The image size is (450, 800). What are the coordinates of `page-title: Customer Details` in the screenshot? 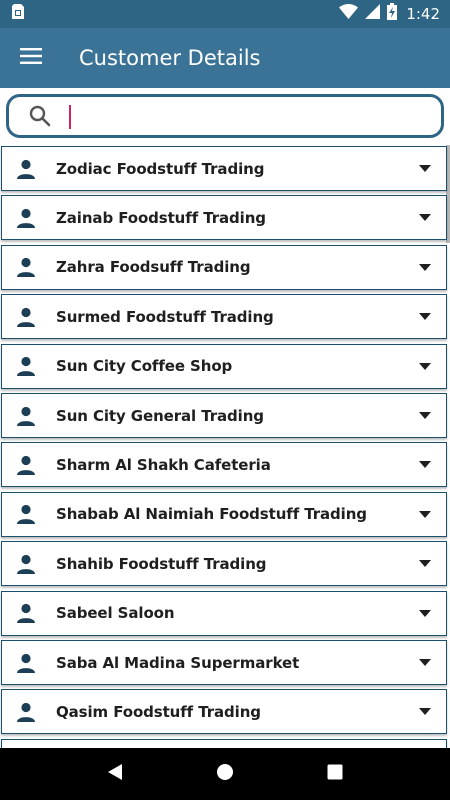 It's located at (170, 58).